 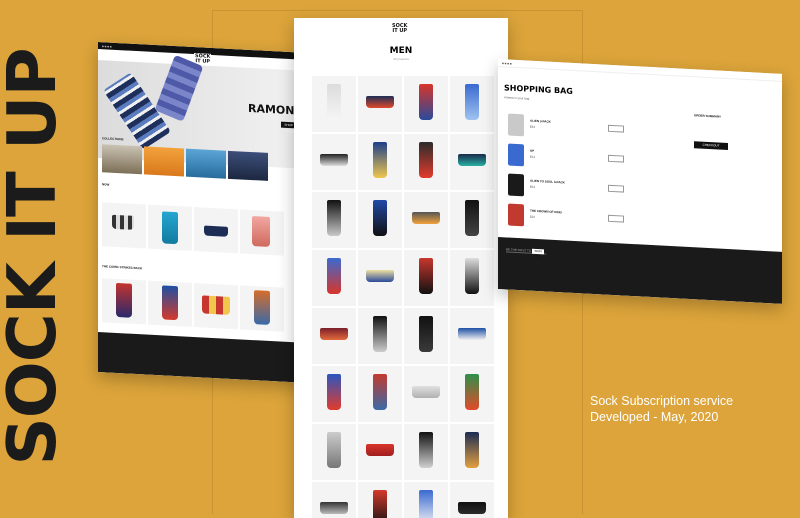 I want to click on trending-title: NOW, so click(x=106, y=184).